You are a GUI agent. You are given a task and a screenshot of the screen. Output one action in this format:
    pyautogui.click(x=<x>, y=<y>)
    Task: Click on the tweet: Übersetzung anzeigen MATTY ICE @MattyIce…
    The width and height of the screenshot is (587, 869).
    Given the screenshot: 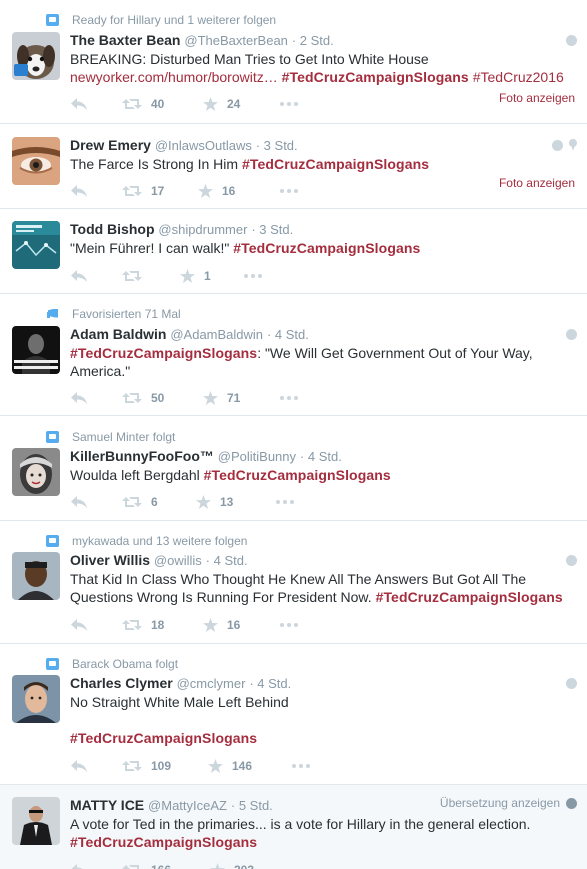 What is the action you would take?
    pyautogui.click(x=293, y=827)
    